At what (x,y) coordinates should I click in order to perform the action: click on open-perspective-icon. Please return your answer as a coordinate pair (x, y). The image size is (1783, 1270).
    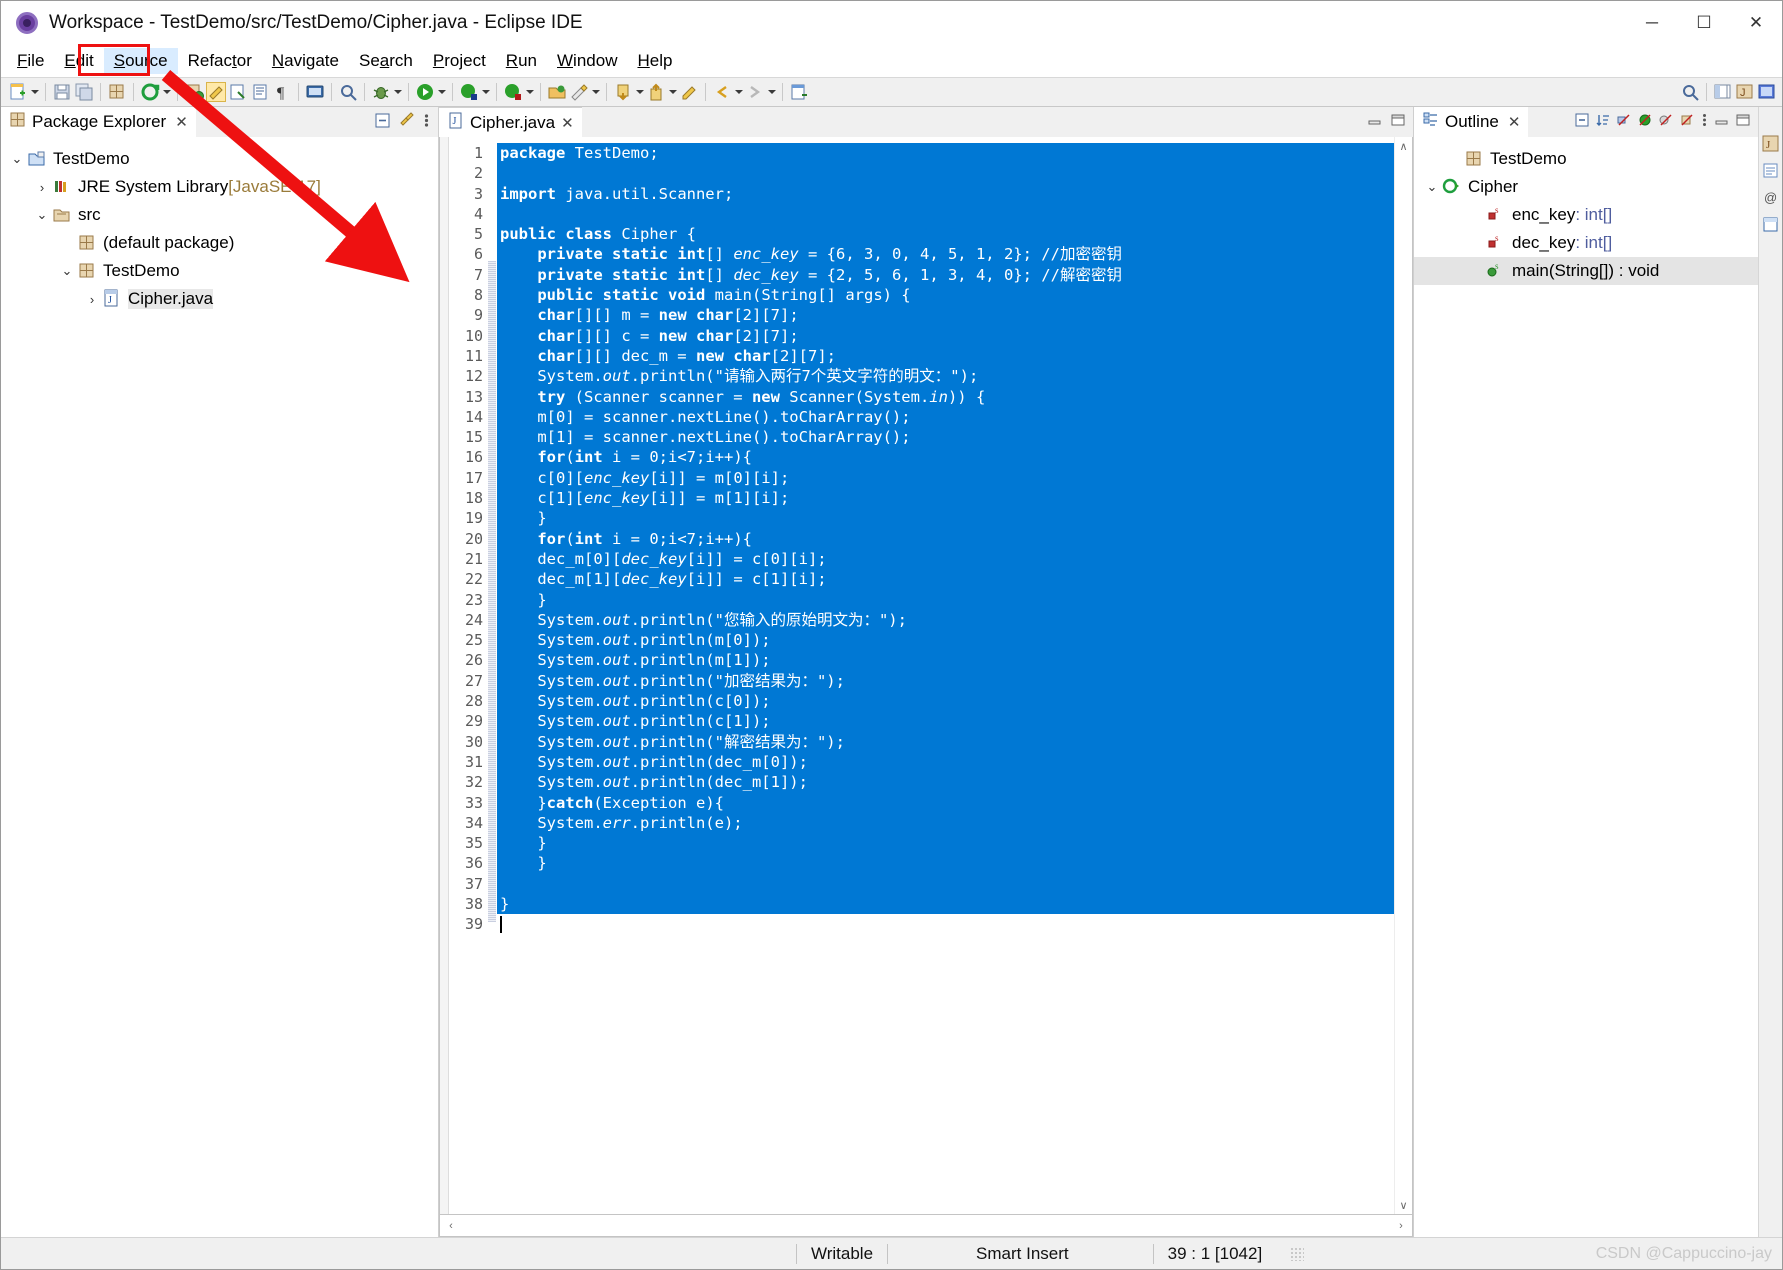
    Looking at the image, I should click on (557, 92).